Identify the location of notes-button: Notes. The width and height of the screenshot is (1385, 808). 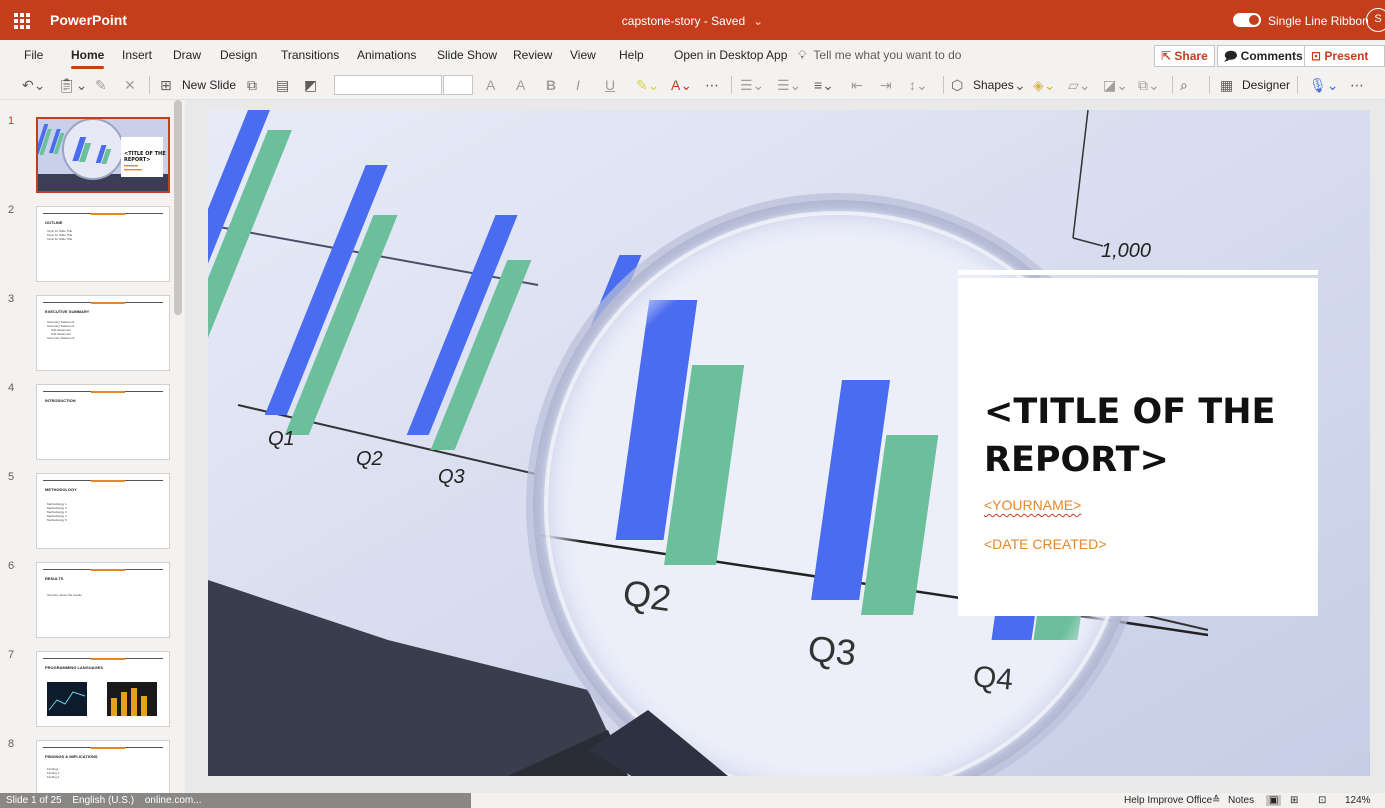
(1241, 800).